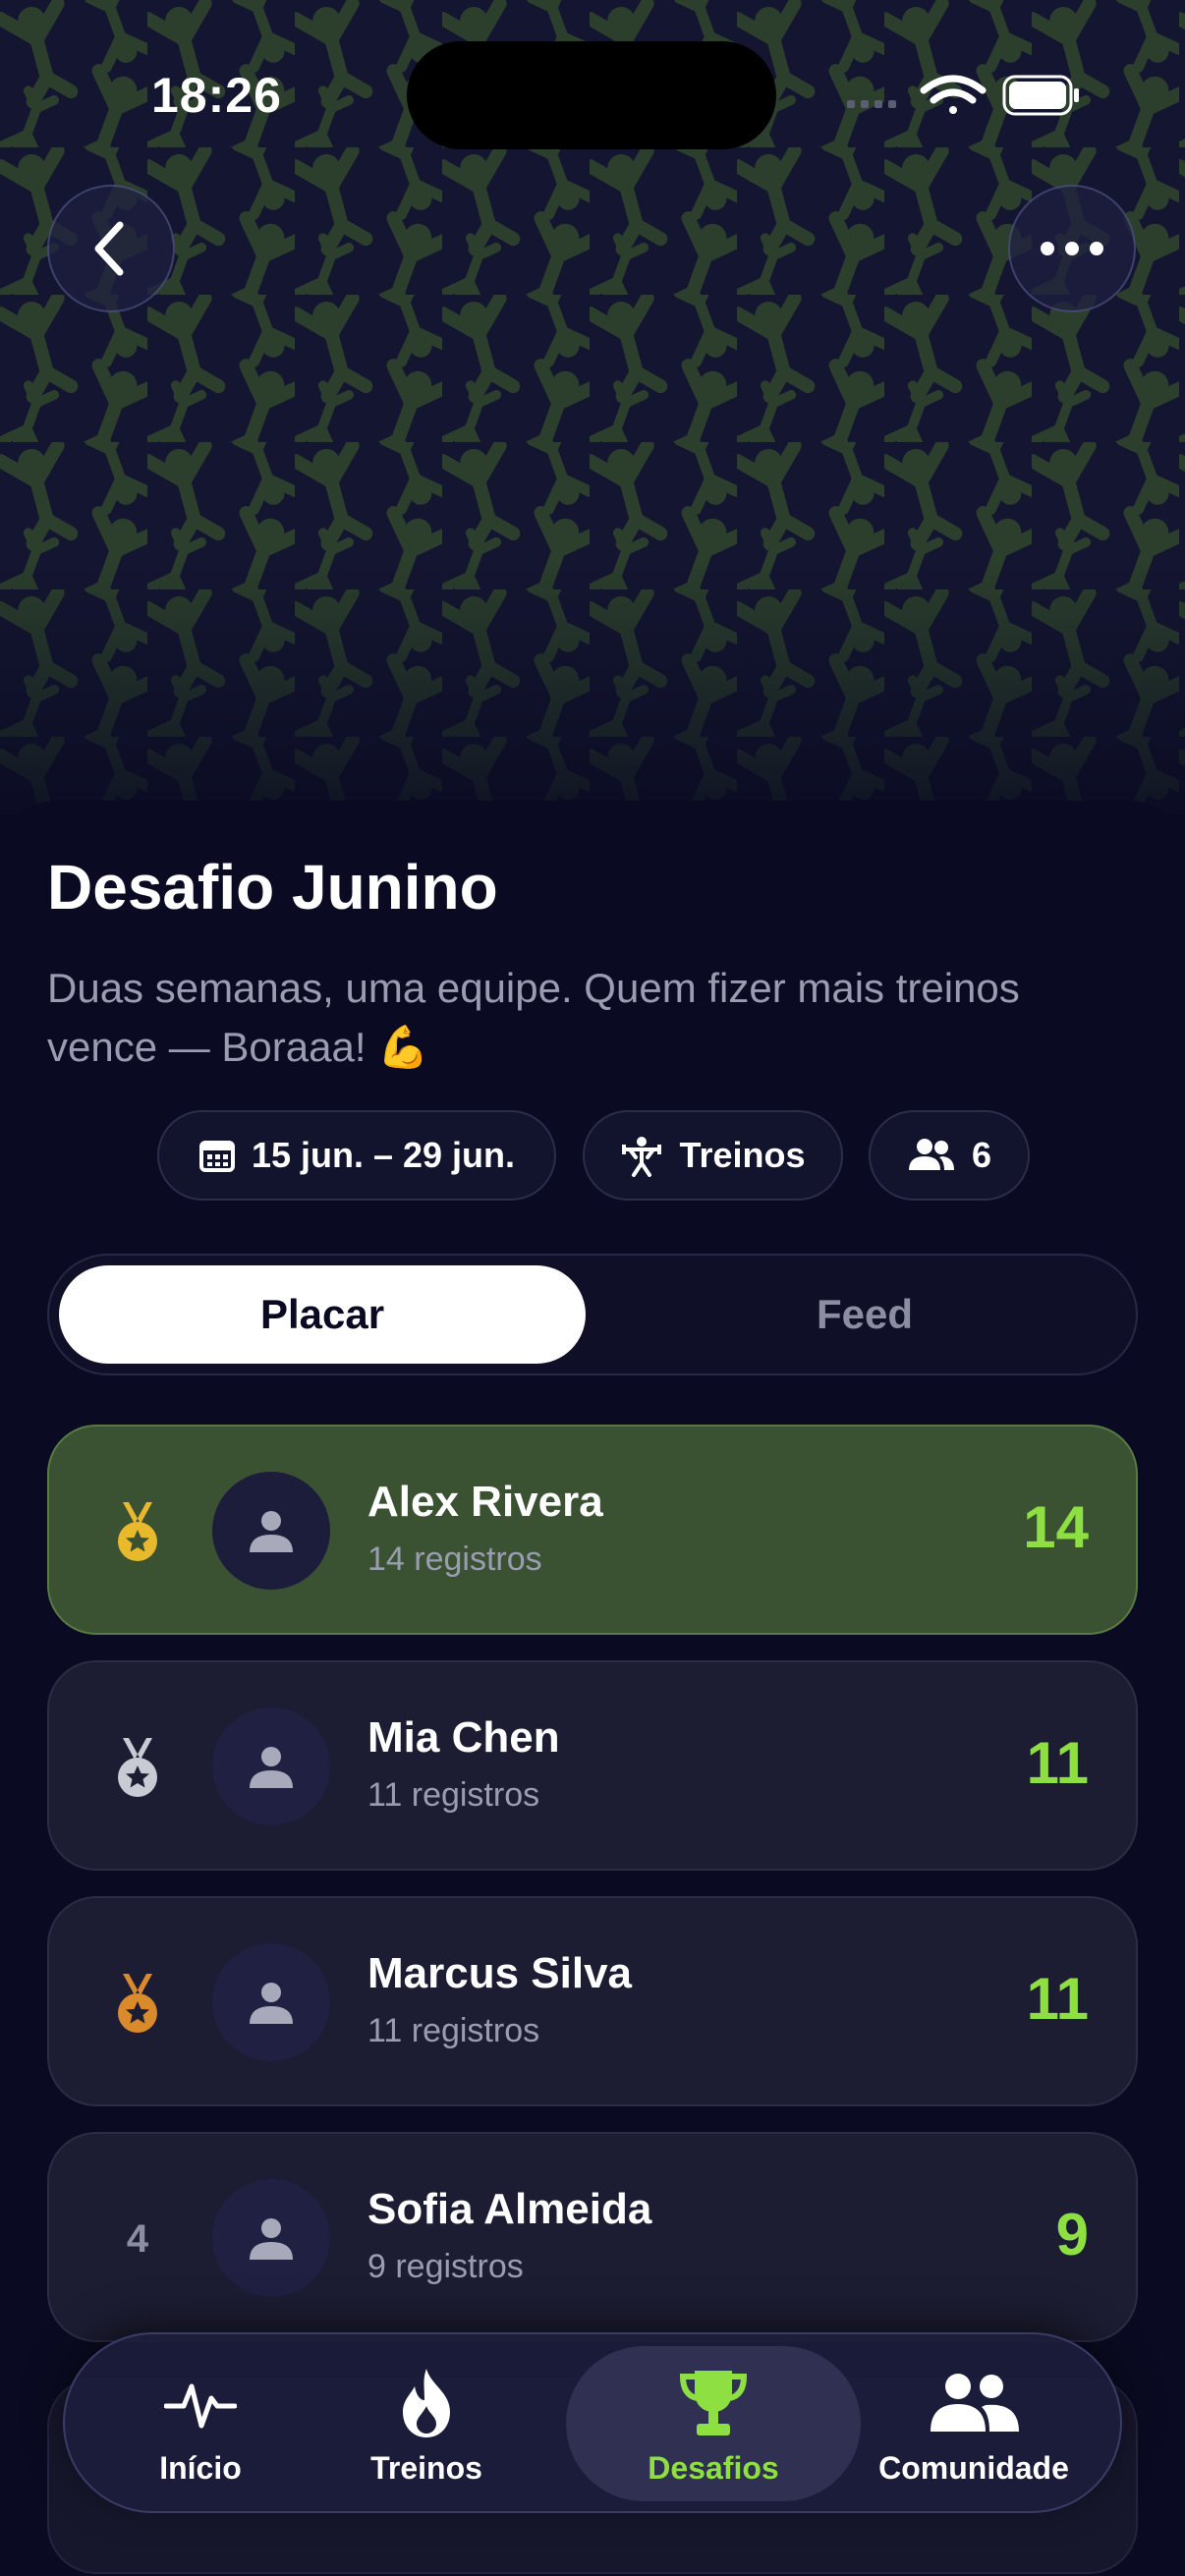 This screenshot has width=1185, height=2576. What do you see at coordinates (1072, 2235) in the screenshot?
I see `participant-score: 9` at bounding box center [1072, 2235].